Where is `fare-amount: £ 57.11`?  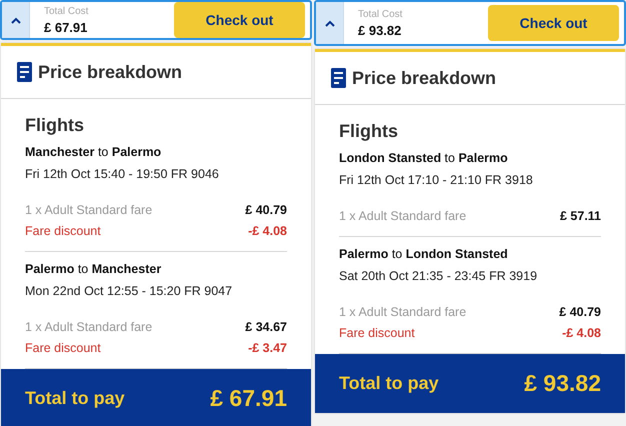 fare-amount: £ 57.11 is located at coordinates (580, 215).